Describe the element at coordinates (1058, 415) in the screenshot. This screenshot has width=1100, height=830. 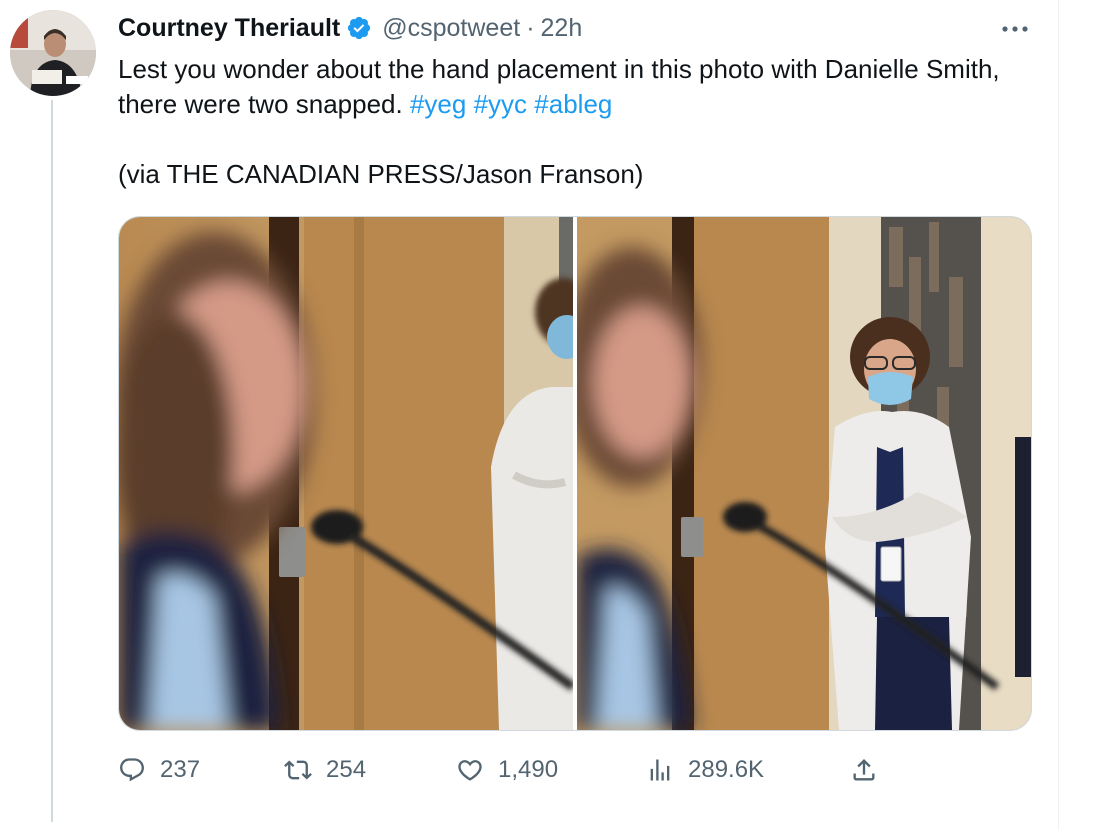
I see `column-border` at that location.